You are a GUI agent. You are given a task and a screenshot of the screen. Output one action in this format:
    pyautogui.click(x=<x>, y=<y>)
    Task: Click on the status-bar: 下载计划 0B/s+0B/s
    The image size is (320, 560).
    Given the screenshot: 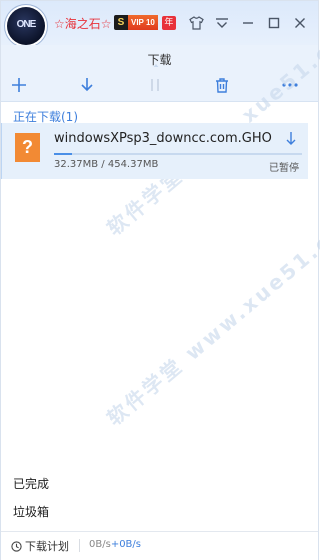 What is the action you would take?
    pyautogui.click(x=159, y=545)
    